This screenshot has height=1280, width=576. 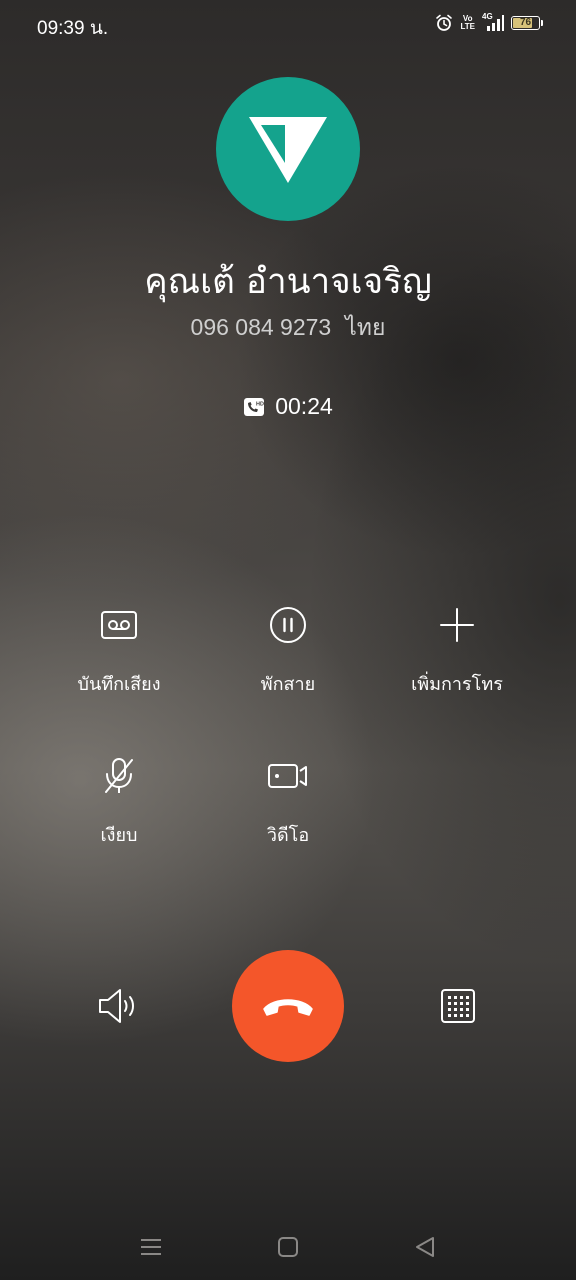 What do you see at coordinates (119, 650) in the screenshot?
I see `record-button: บันทึกเสียง` at bounding box center [119, 650].